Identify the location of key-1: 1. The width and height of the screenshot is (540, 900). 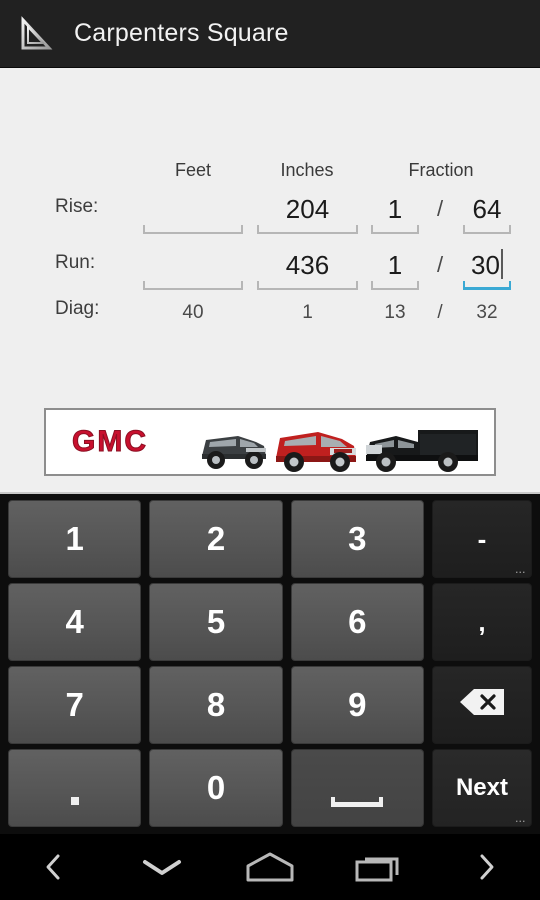
(75, 539).